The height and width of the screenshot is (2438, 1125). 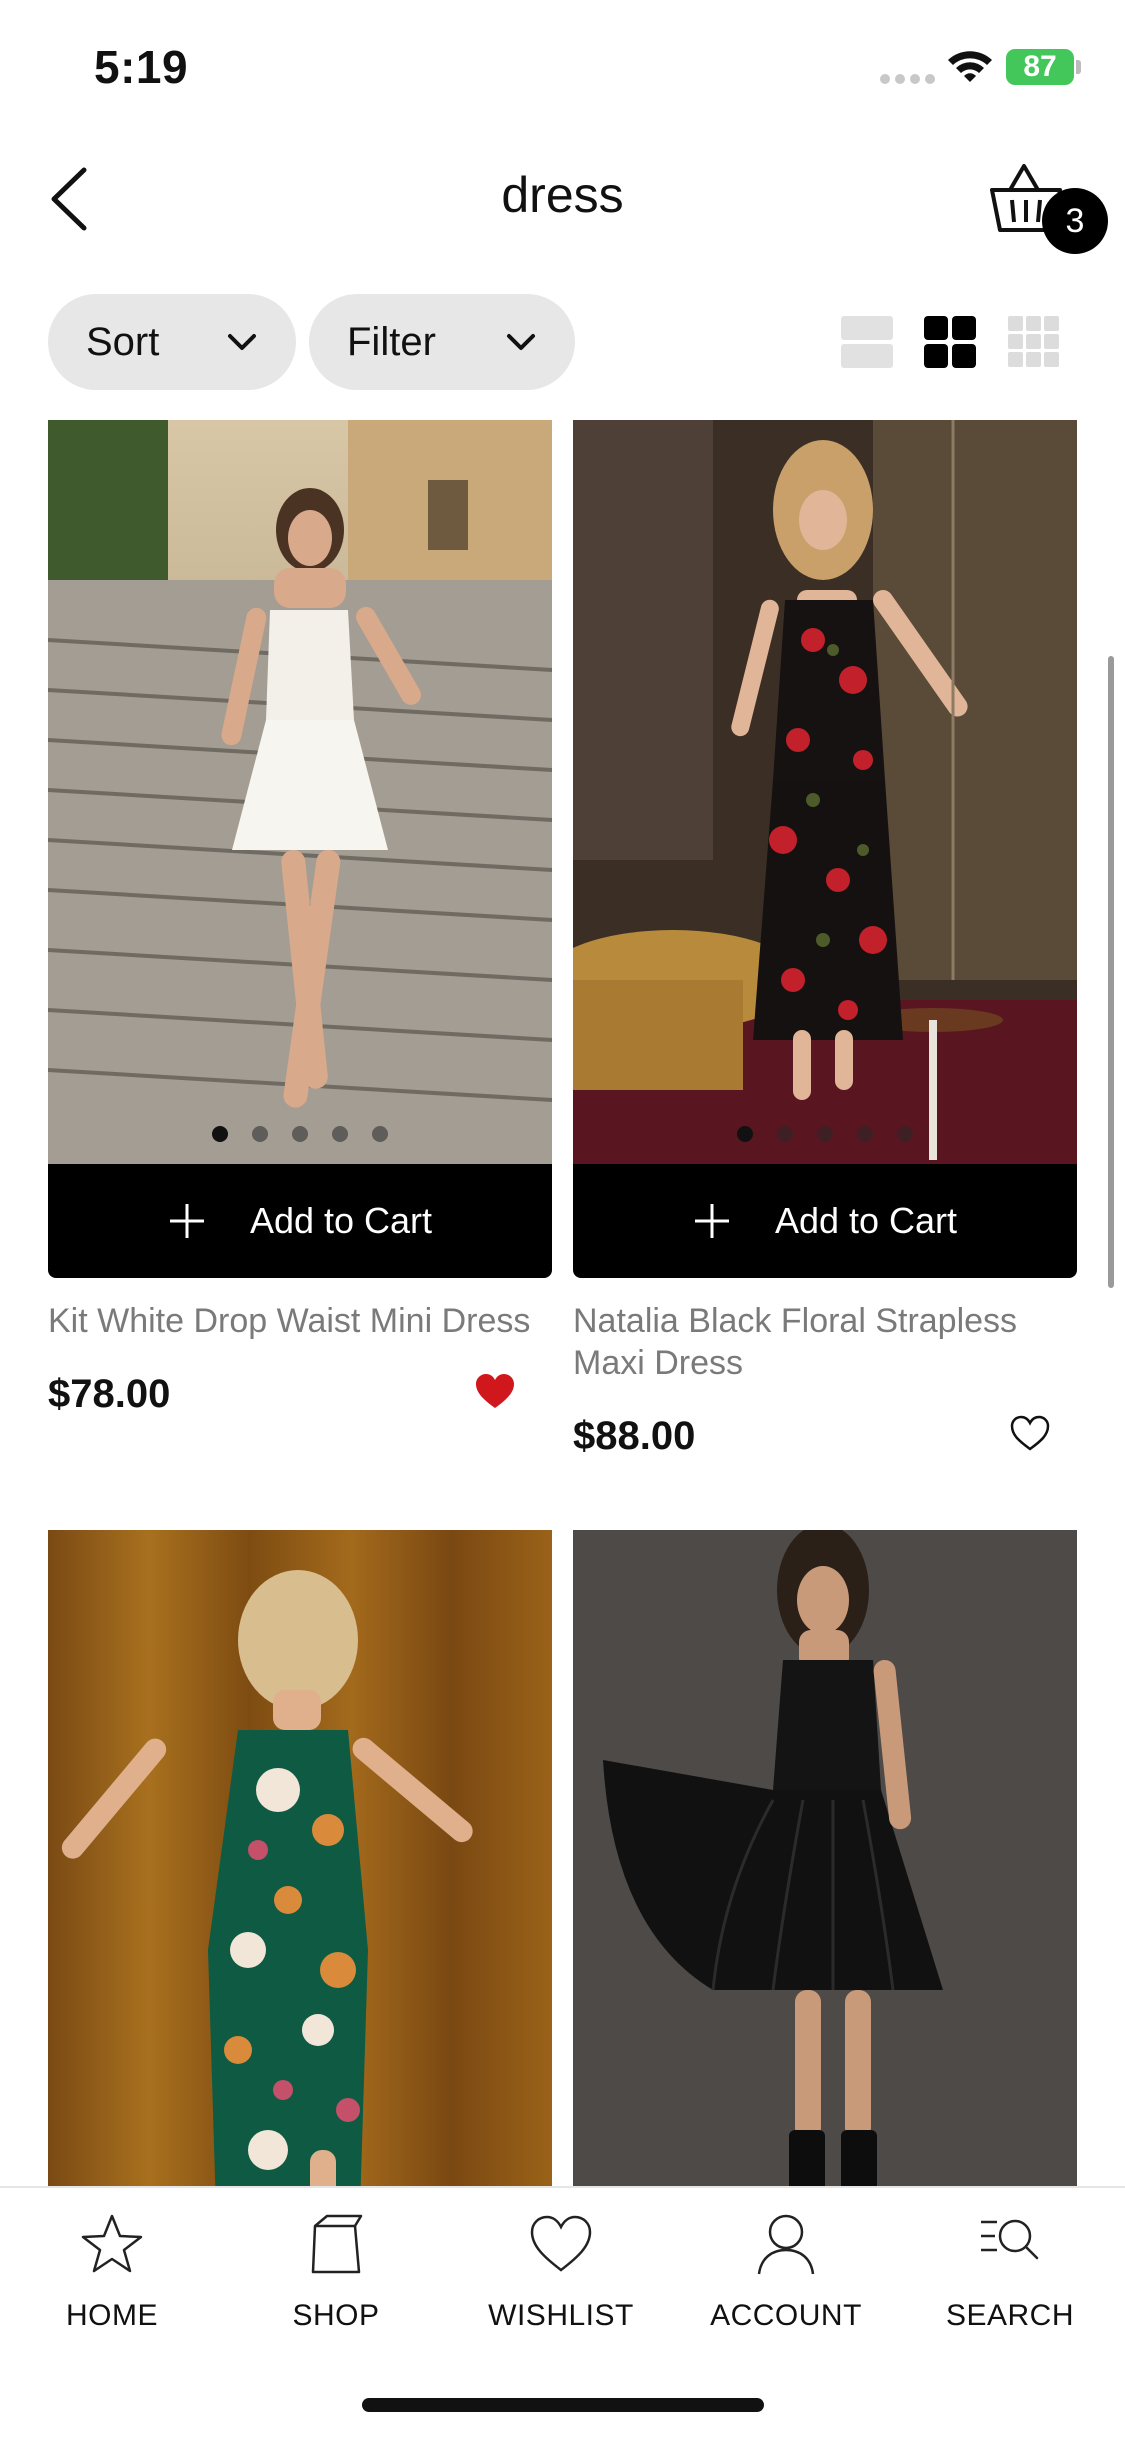 I want to click on filter-button: Filter, so click(x=442, y=342).